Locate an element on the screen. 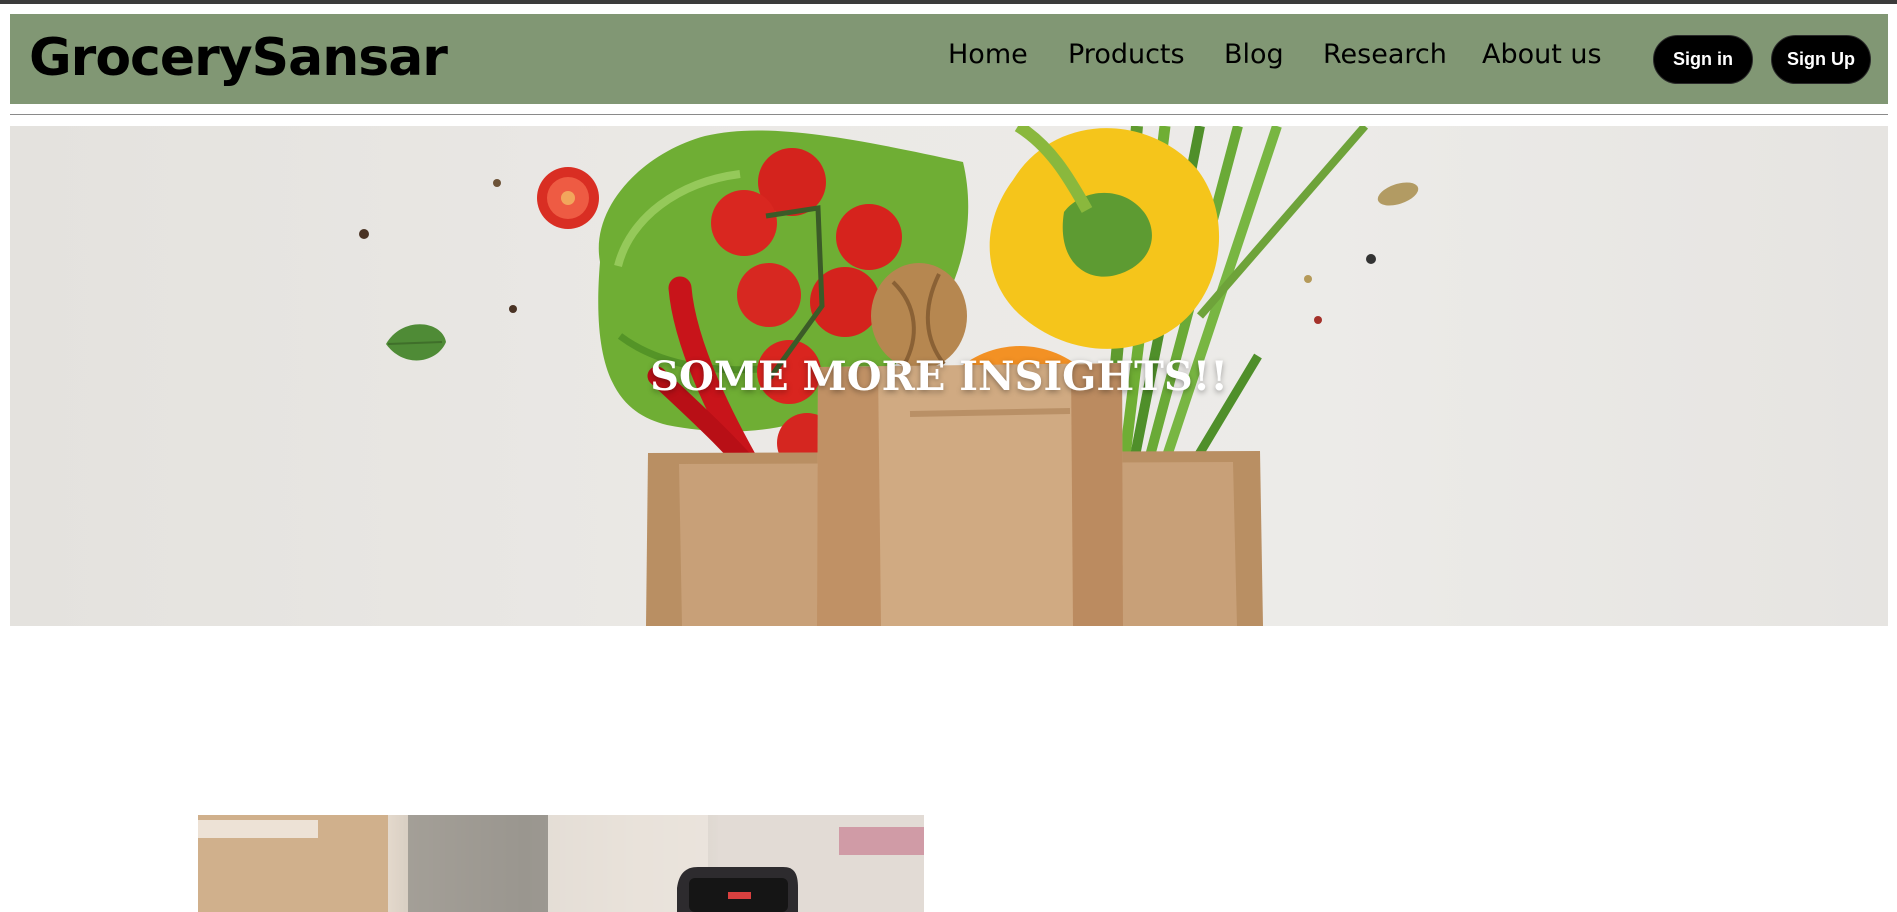 This screenshot has width=1897, height=912. browser-top-strip is located at coordinates (948, 2).